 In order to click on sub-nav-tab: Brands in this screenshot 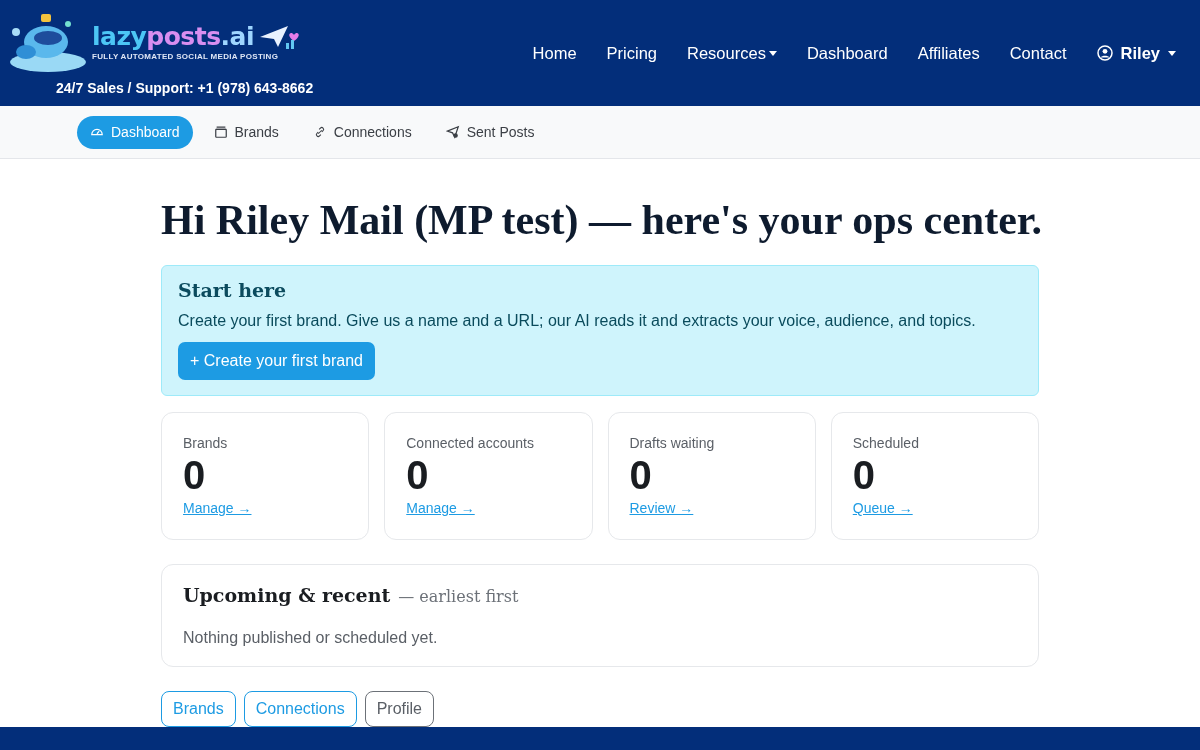, I will do `click(246, 132)`.